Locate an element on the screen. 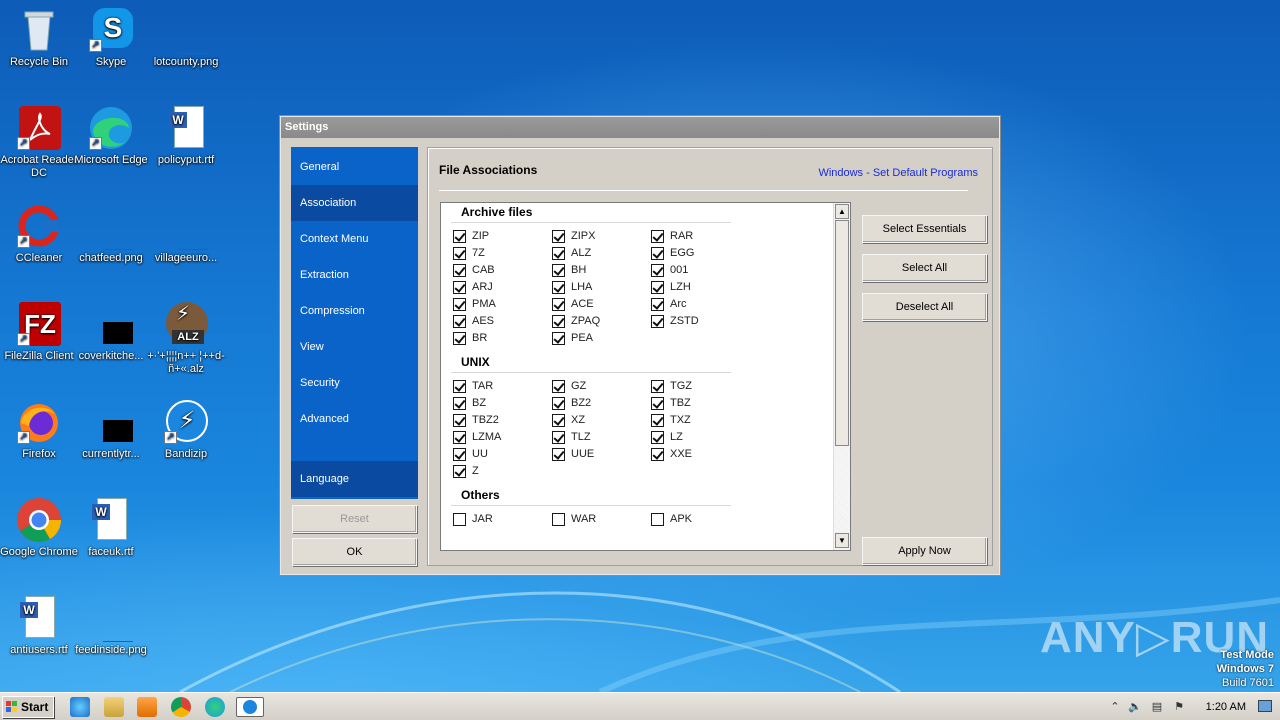 The width and height of the screenshot is (1280, 720). desktop-icon-chatfeed: chatfeed.png is located at coordinates (111, 233).